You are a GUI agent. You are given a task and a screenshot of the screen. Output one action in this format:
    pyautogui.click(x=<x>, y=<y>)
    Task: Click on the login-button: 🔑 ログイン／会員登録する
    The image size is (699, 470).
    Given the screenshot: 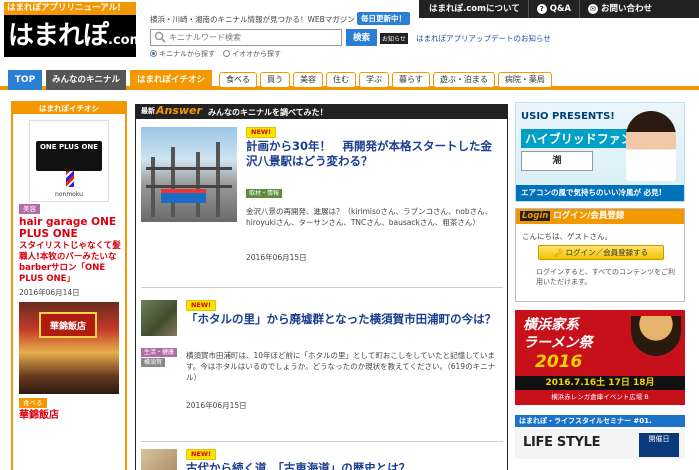 What is the action you would take?
    pyautogui.click(x=601, y=252)
    